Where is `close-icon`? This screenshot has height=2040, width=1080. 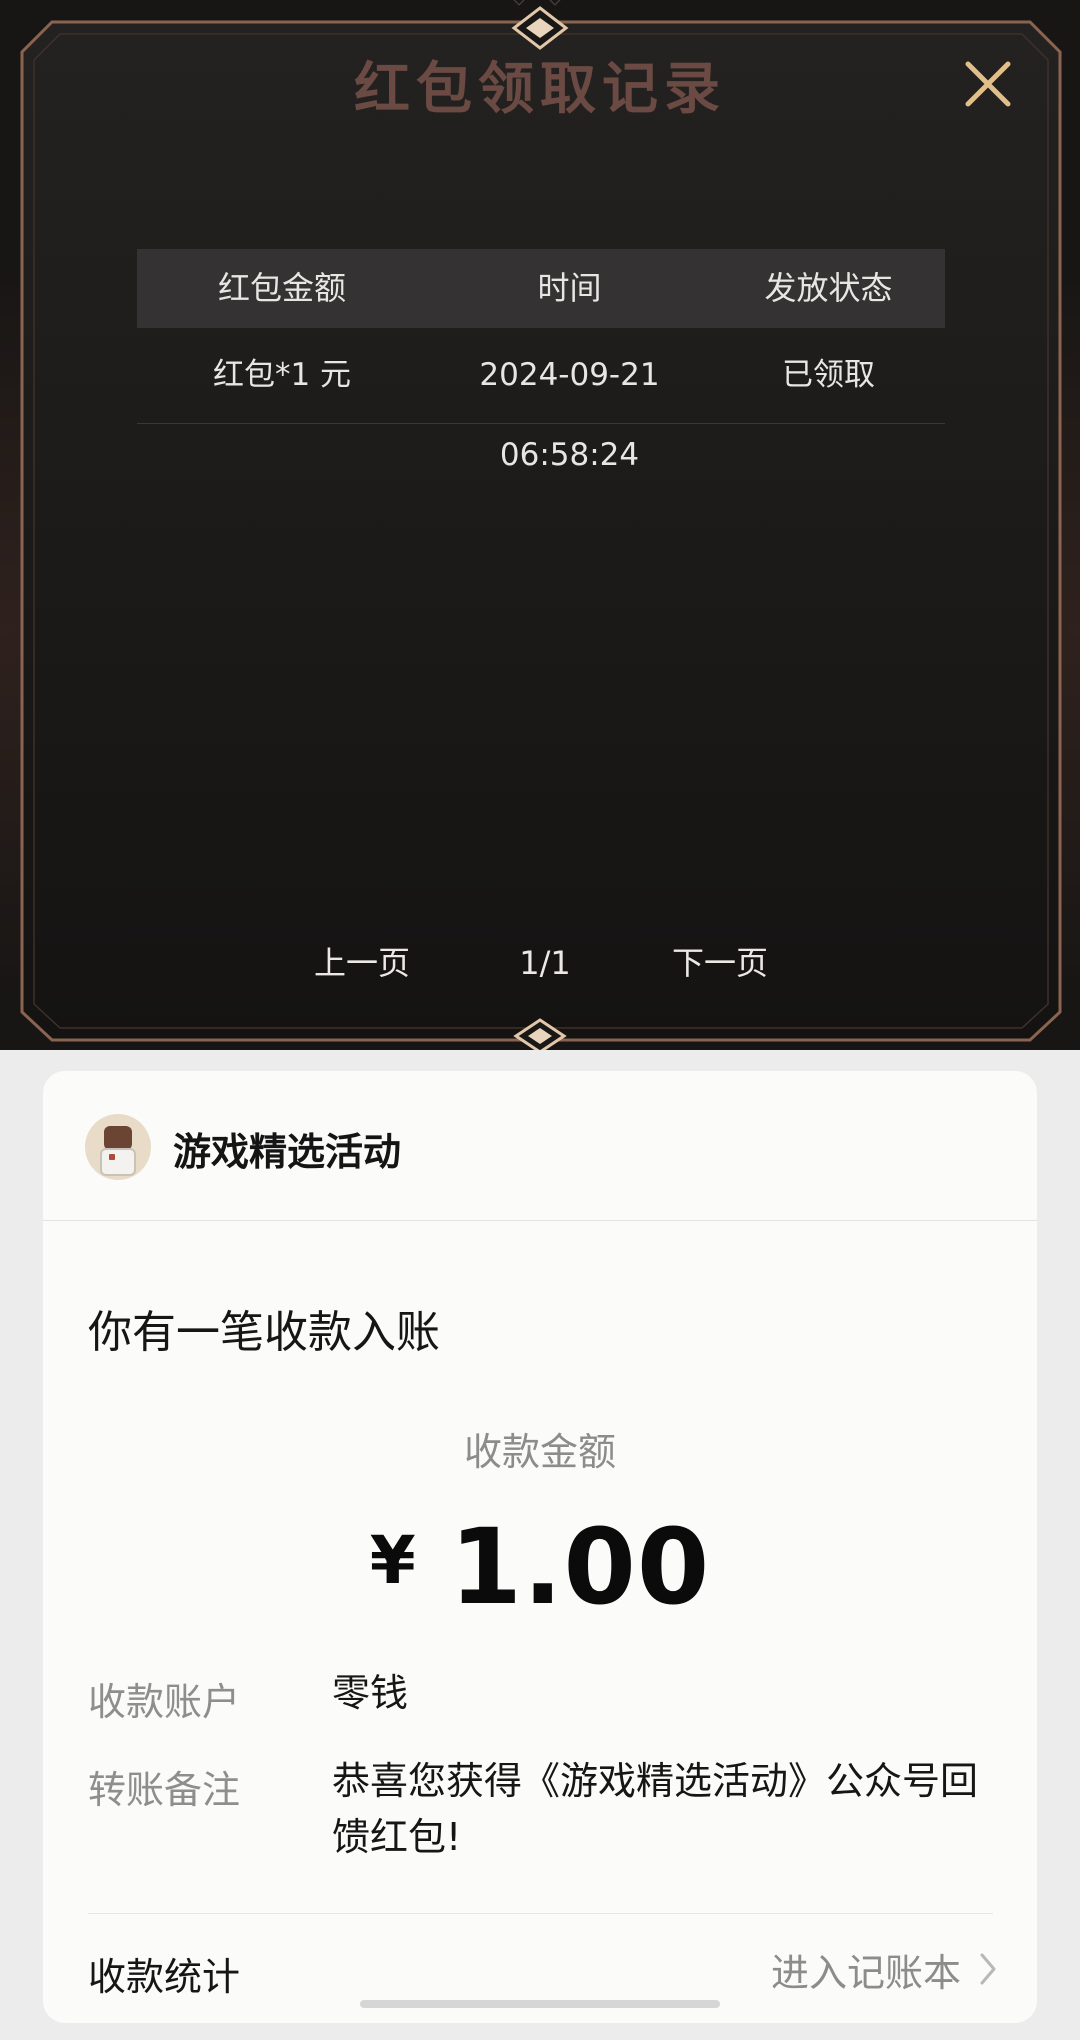 close-icon is located at coordinates (988, 84).